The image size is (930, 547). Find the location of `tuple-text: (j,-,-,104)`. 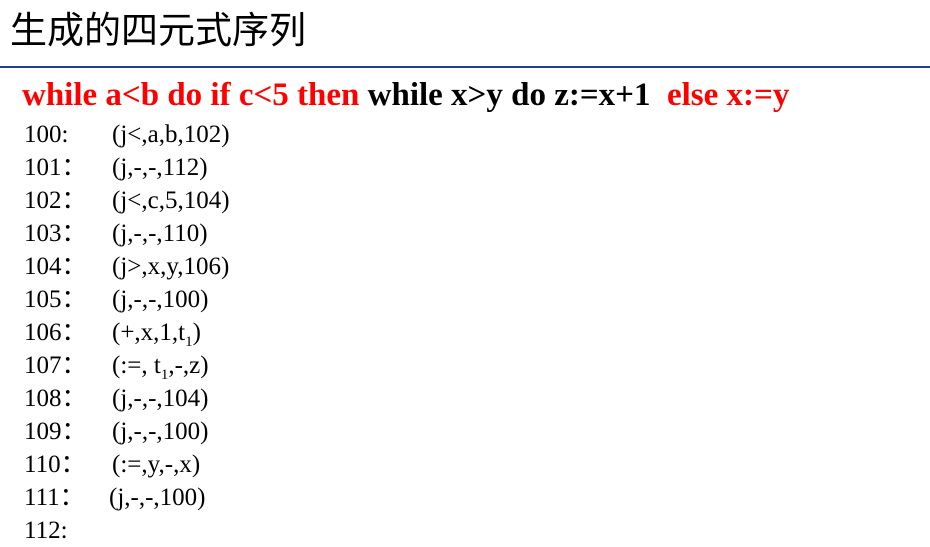

tuple-text: (j,-,-,104) is located at coordinates (160, 398).